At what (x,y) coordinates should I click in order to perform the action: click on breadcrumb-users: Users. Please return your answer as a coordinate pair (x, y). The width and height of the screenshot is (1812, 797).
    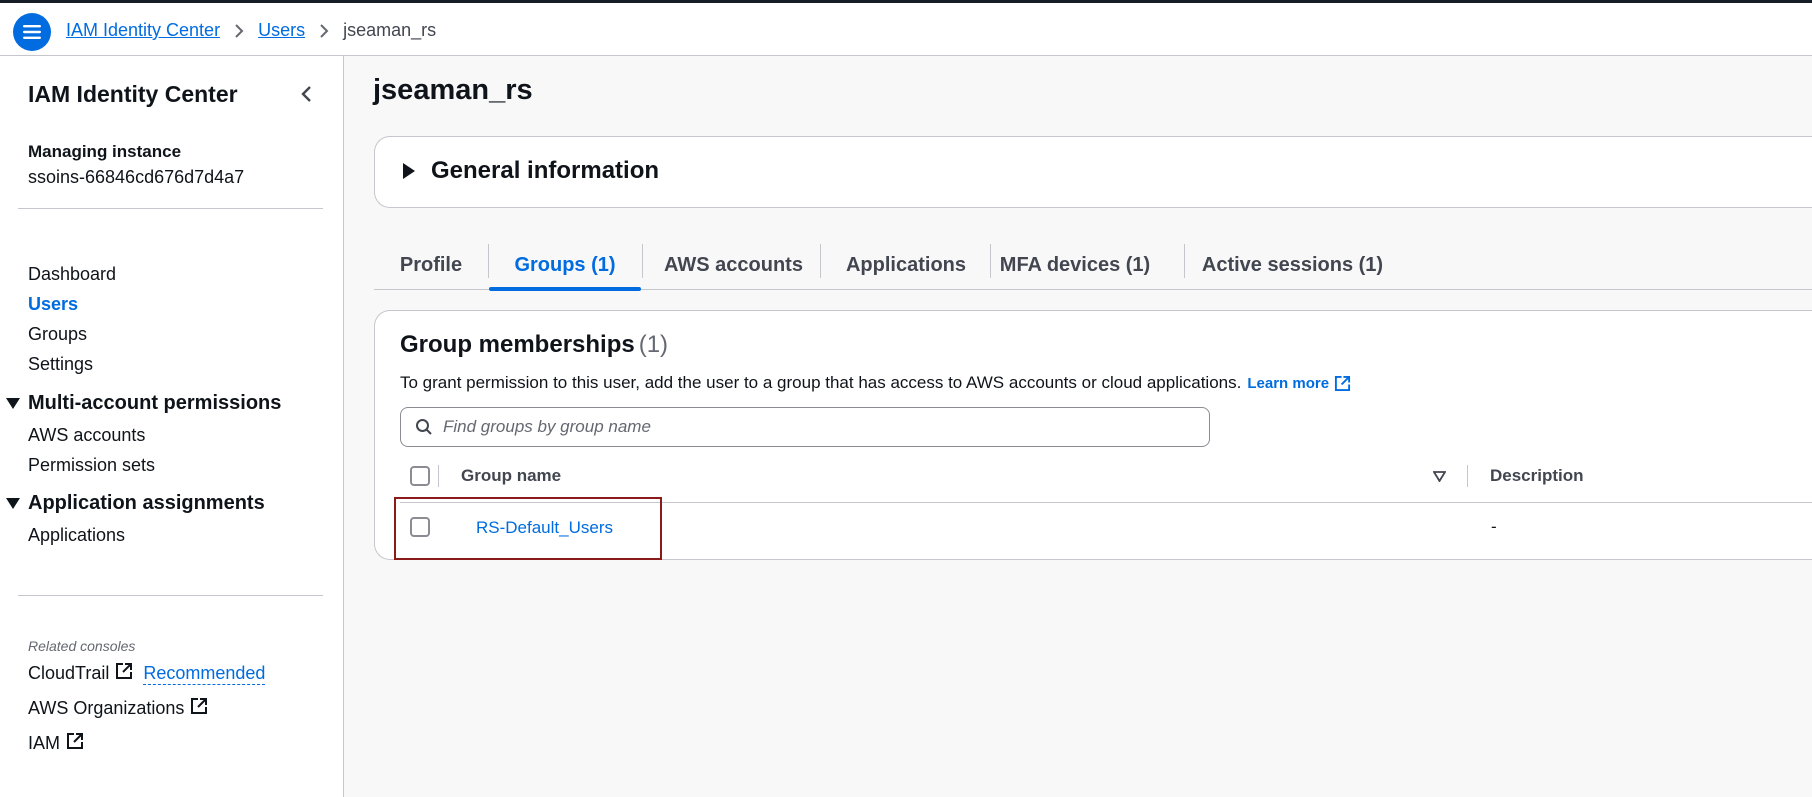
    Looking at the image, I should click on (281, 30).